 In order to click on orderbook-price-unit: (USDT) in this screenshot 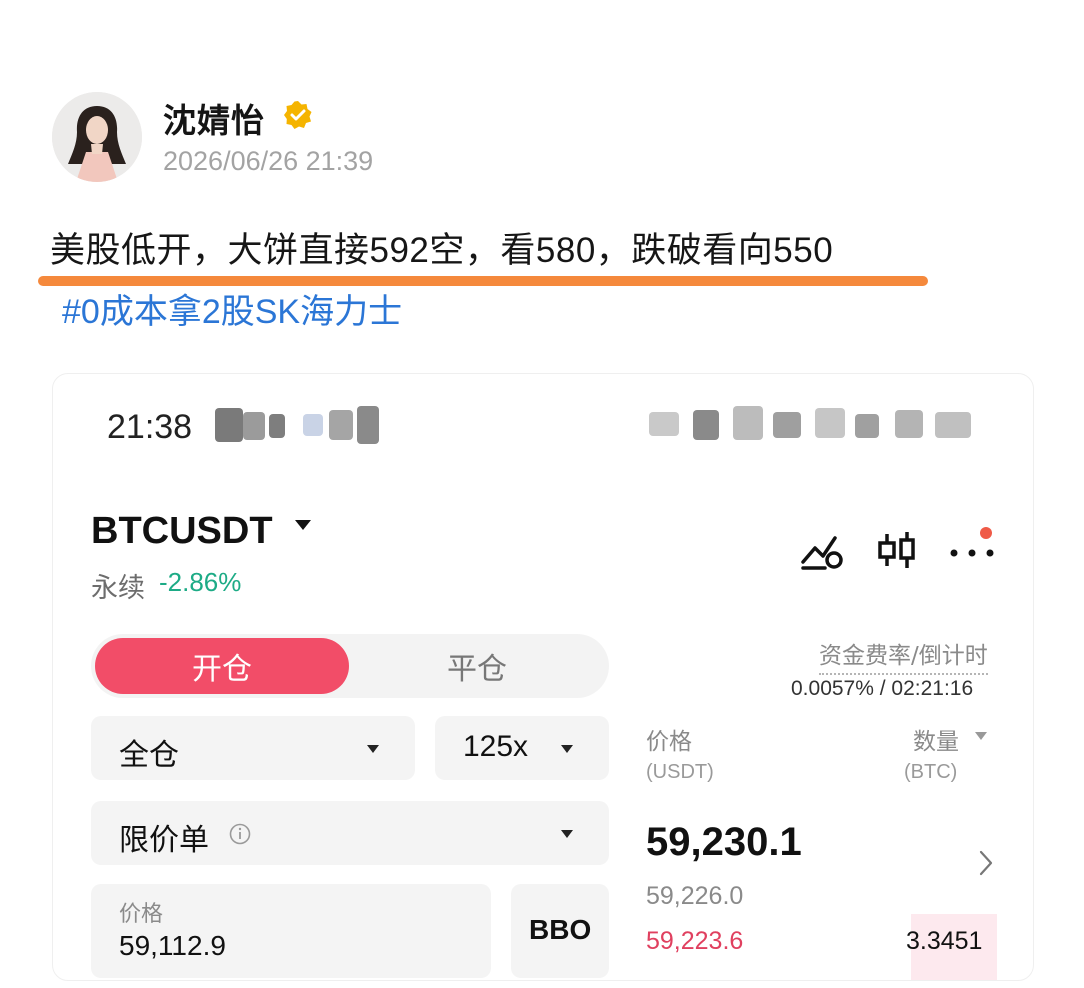, I will do `click(680, 772)`.